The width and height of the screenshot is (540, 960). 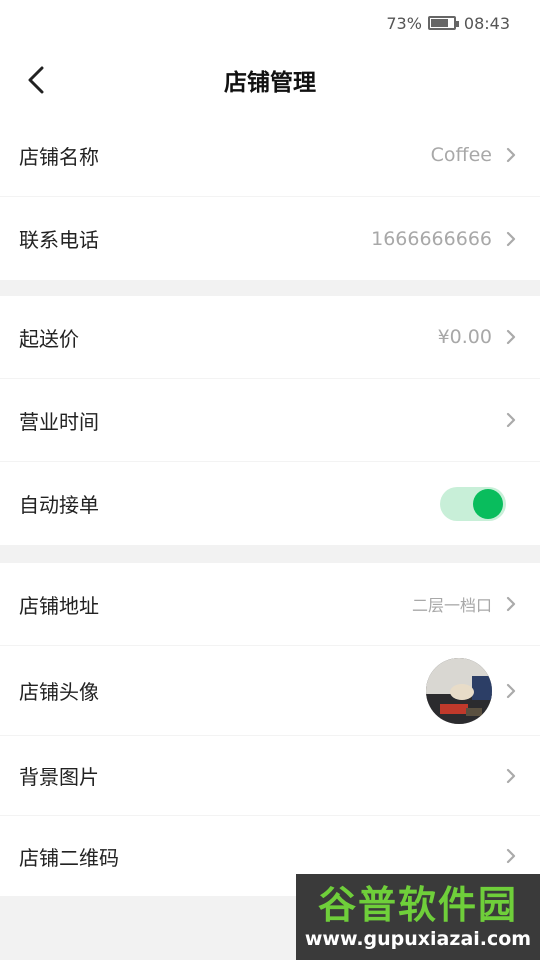 I want to click on row-label: 店铺名称, so click(x=59, y=156).